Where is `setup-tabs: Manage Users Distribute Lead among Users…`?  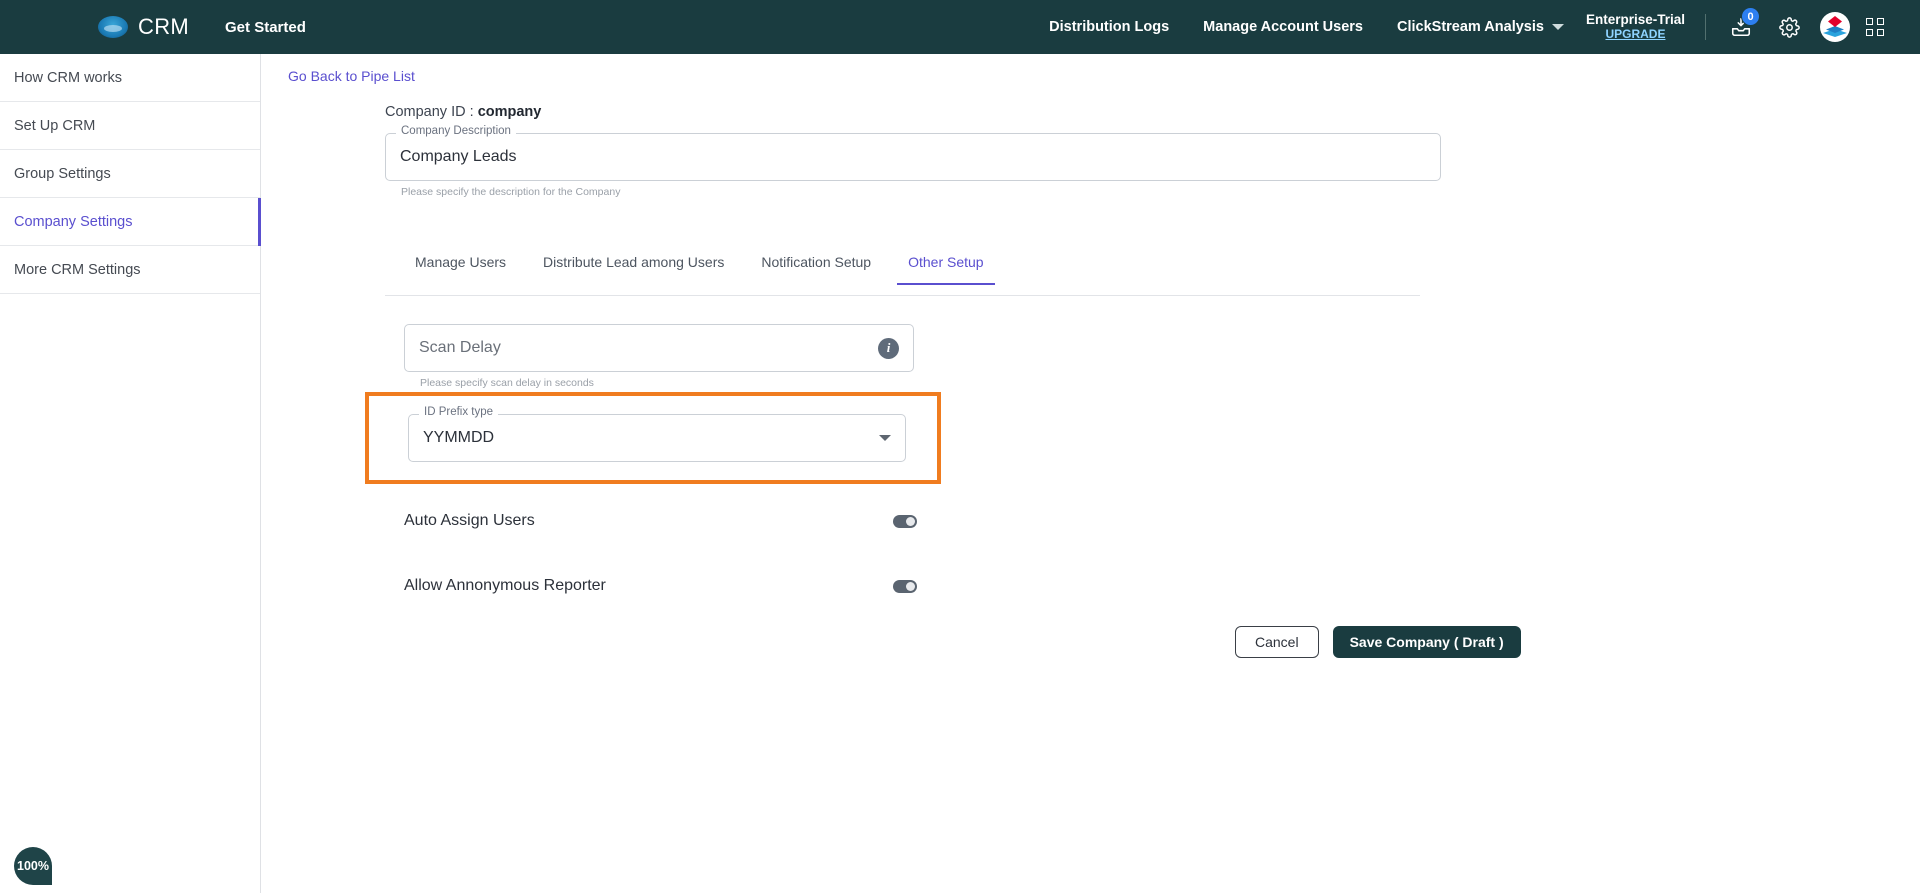 setup-tabs: Manage Users Distribute Lead among Users… is located at coordinates (902, 275).